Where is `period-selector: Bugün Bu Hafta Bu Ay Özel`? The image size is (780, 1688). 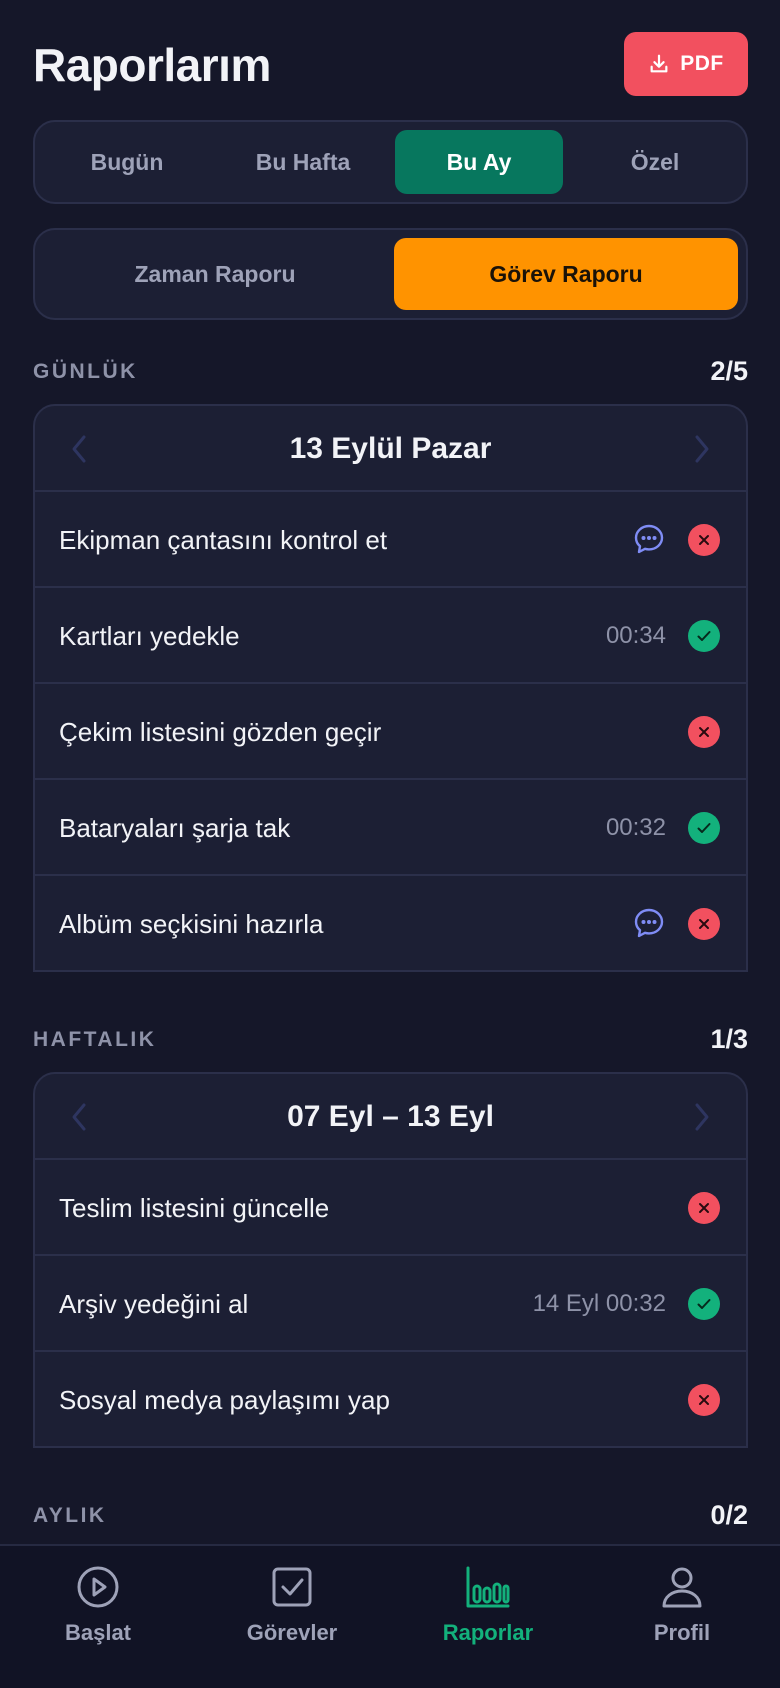
period-selector: Bugün Bu Hafta Bu Ay Özel is located at coordinates (390, 162).